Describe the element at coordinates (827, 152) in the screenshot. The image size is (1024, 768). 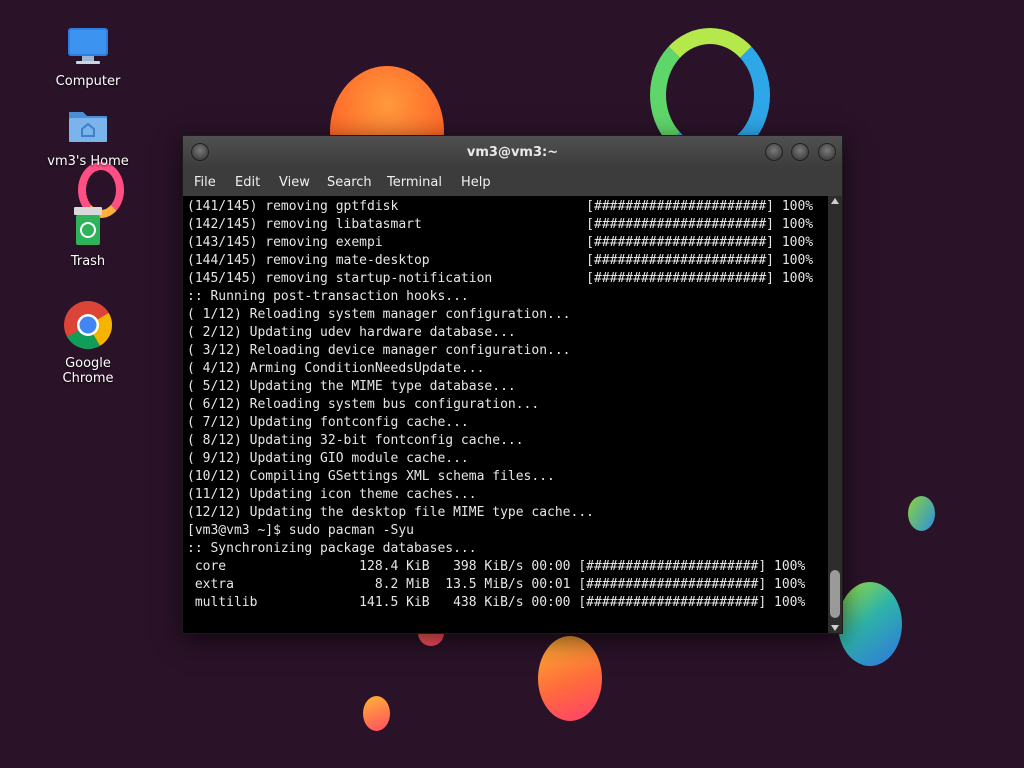
I see `close-button` at that location.